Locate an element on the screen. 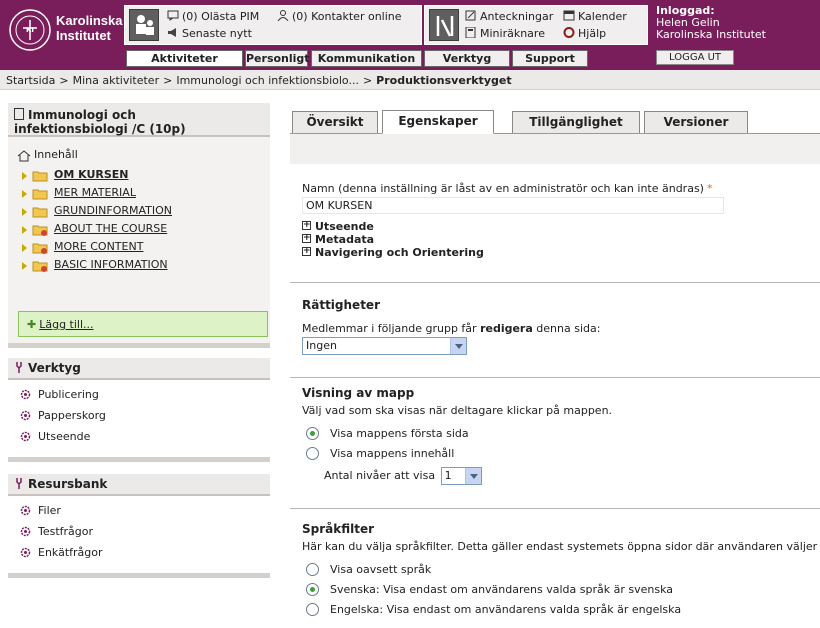 The image size is (820, 628). tree-item-label: GRUNDINFORMATION is located at coordinates (113, 210).